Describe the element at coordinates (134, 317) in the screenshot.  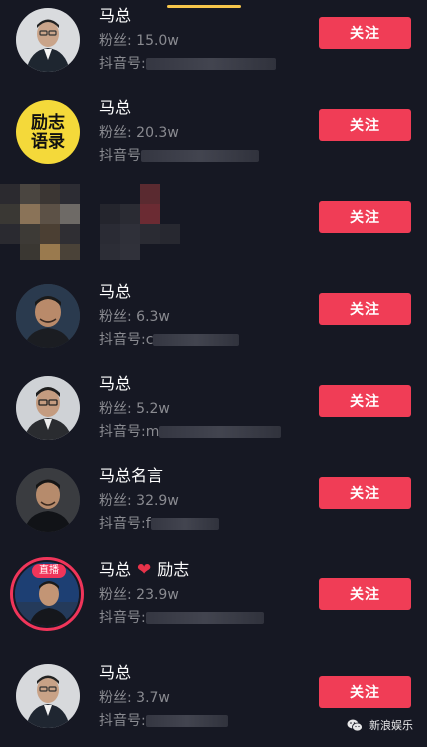
I see `fans-count: 粉丝: 6.3w` at that location.